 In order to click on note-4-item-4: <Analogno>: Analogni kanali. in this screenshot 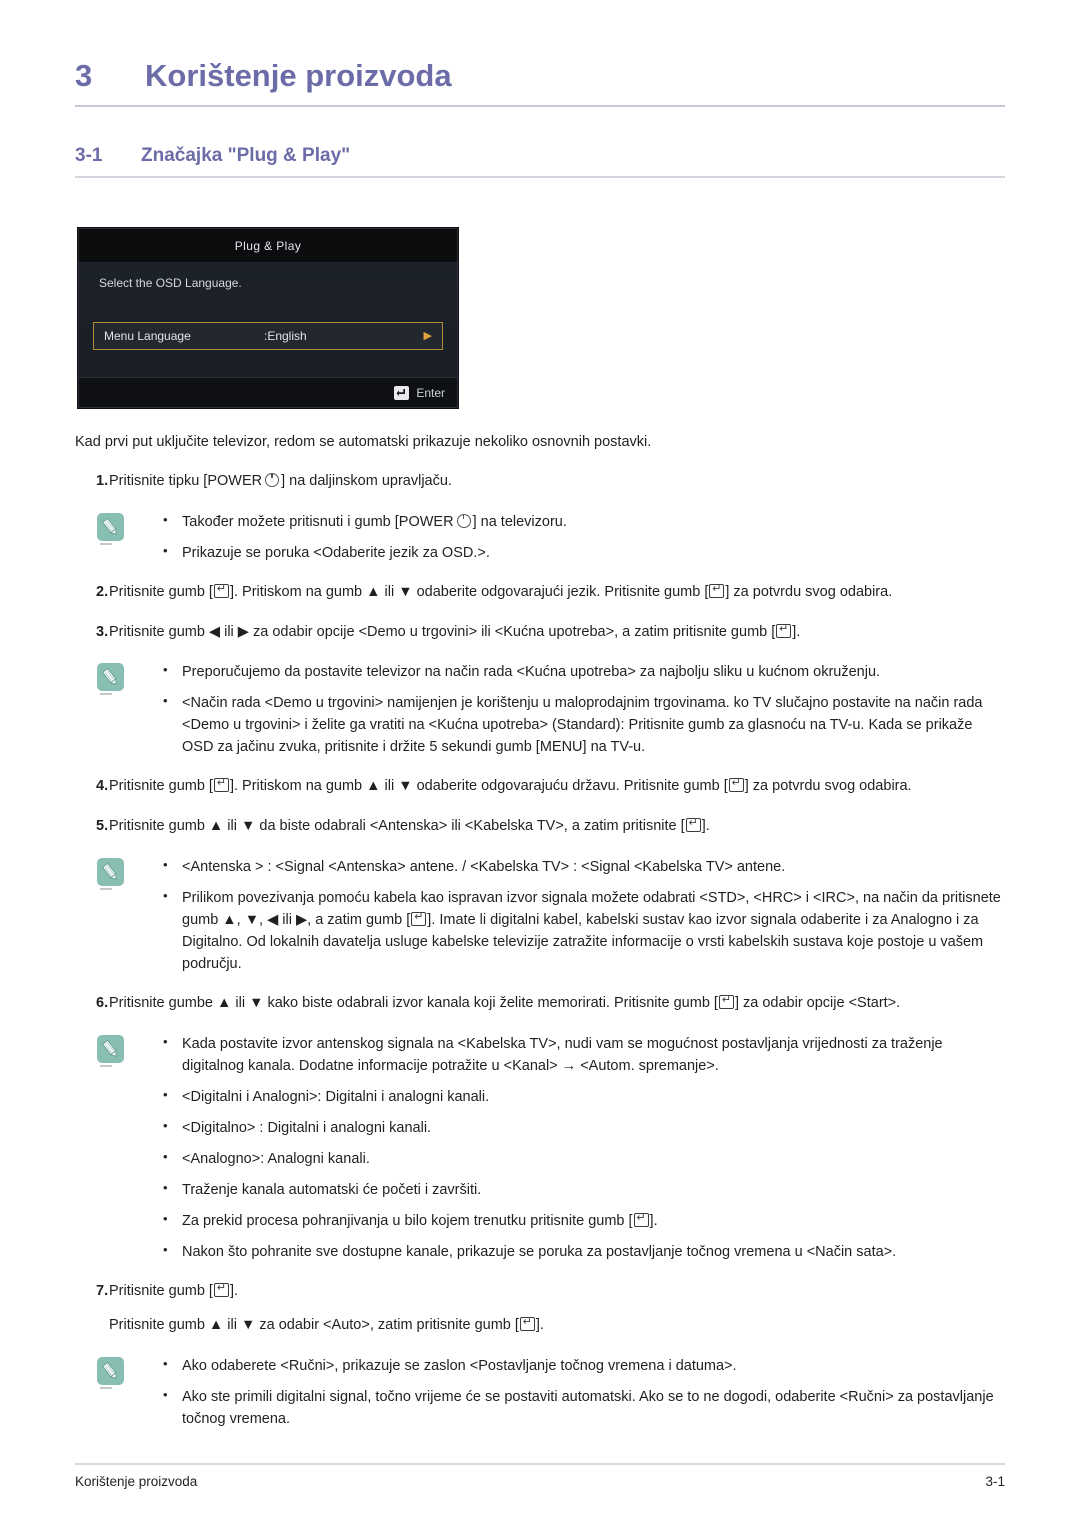, I will do `click(582, 1158)`.